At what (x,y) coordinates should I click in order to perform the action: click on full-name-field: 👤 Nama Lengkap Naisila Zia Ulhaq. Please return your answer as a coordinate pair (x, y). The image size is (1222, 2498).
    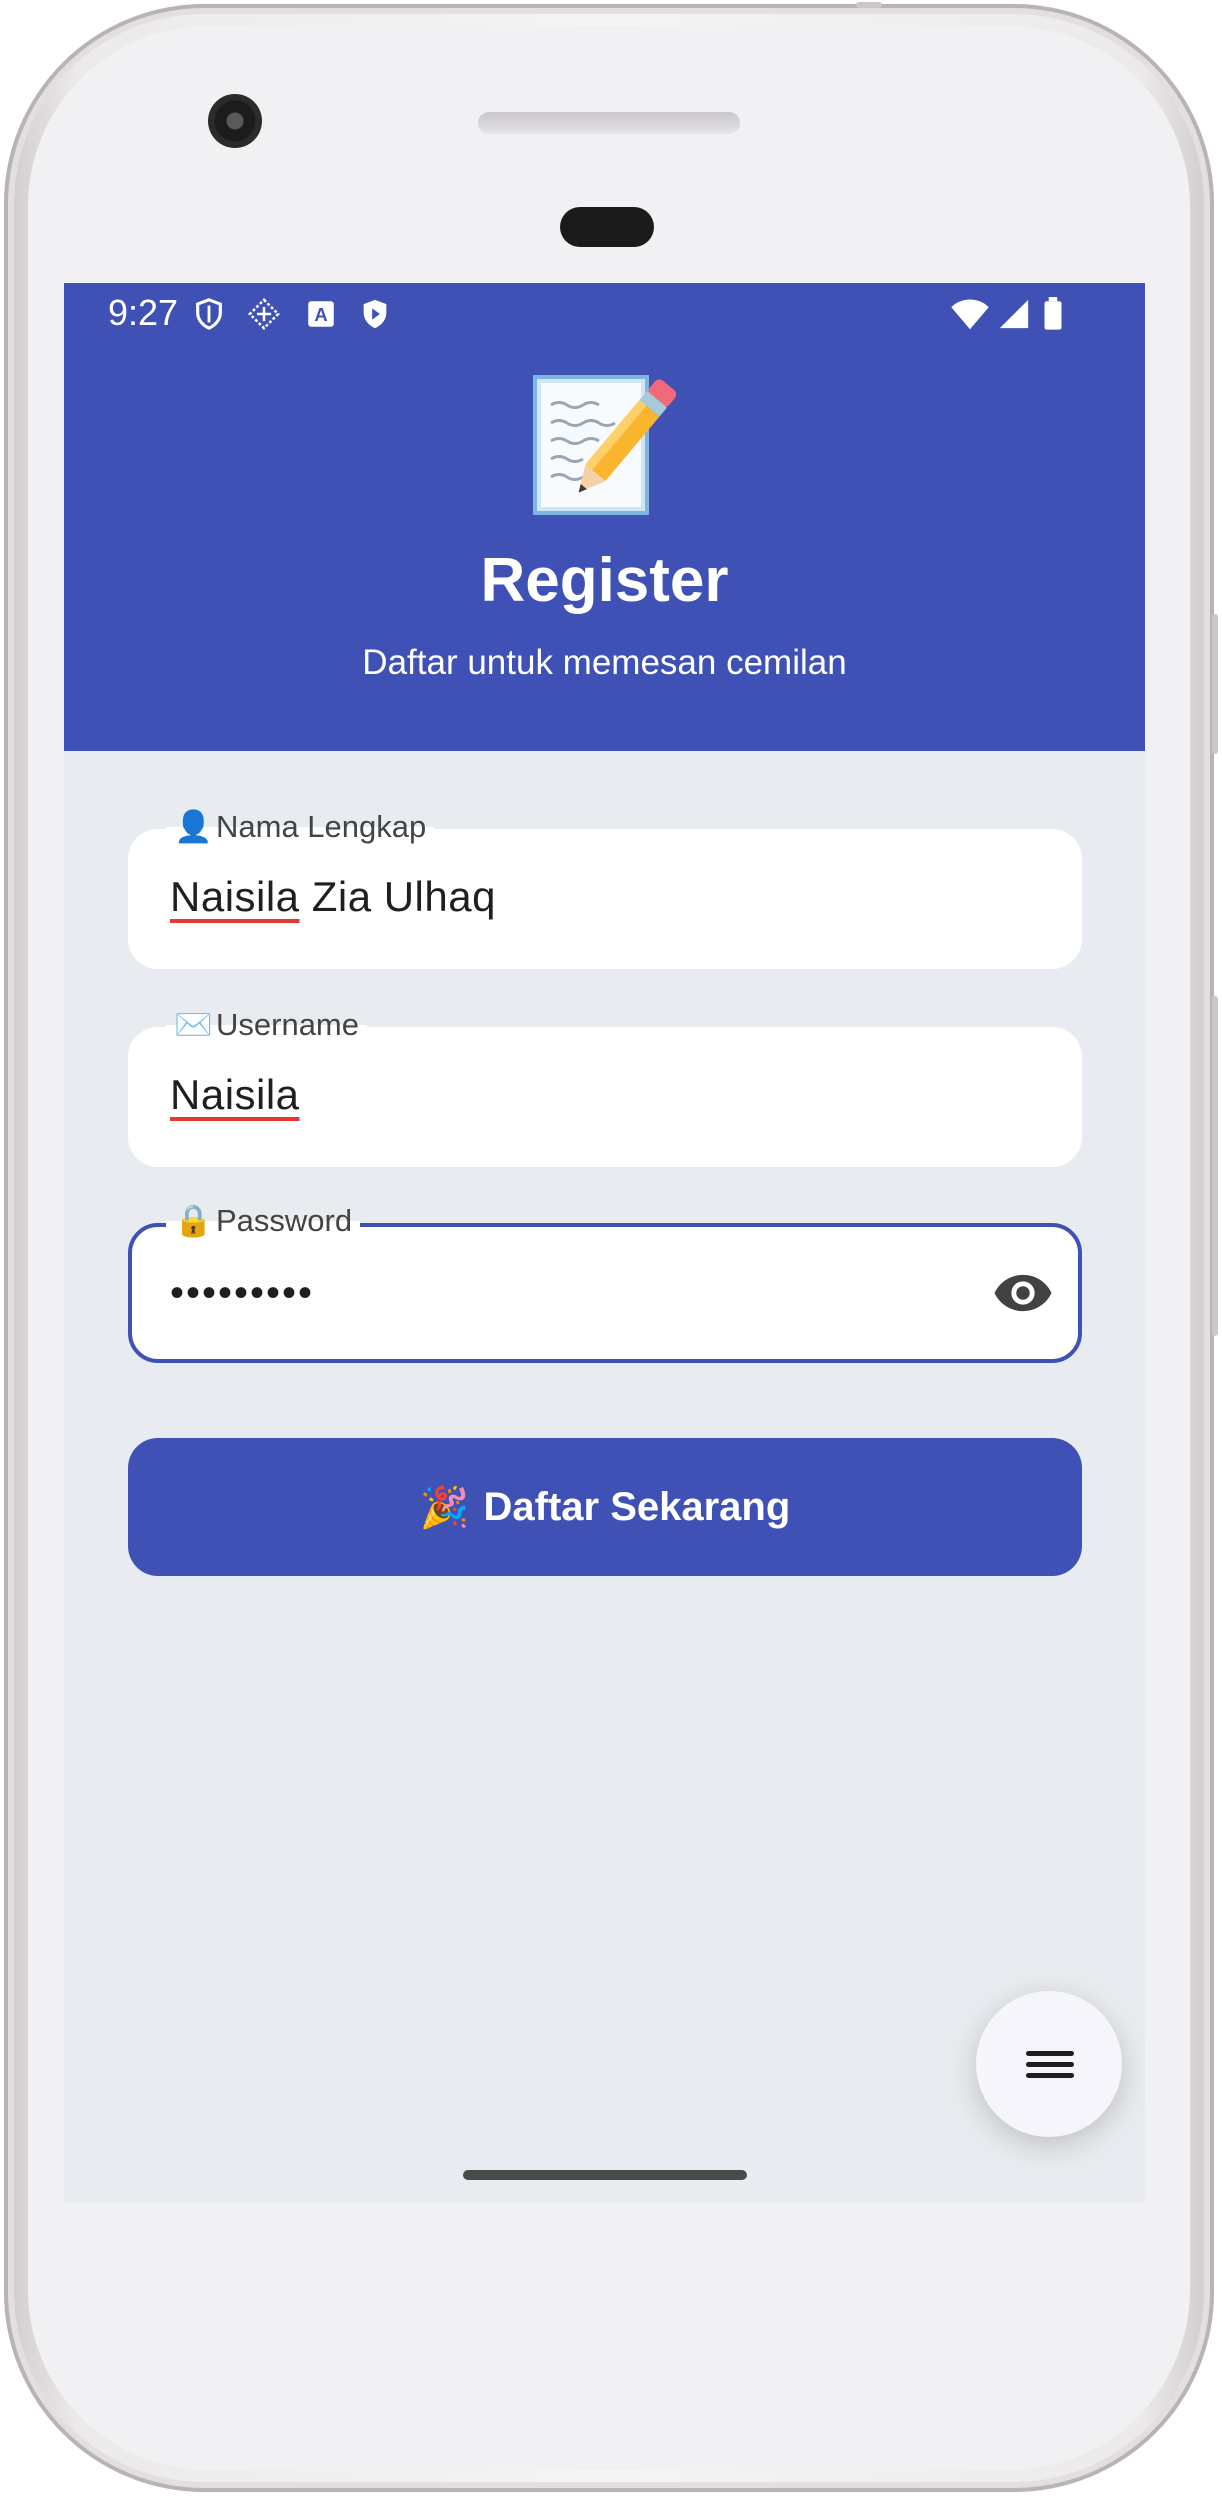
    Looking at the image, I should click on (605, 888).